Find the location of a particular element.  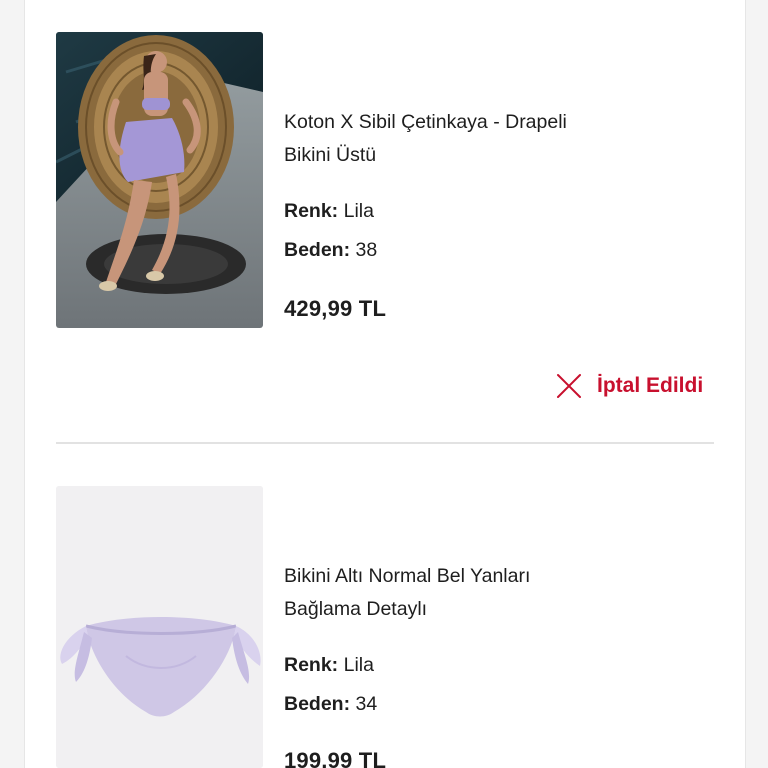

product-title-line: Bikini Üstü is located at coordinates (330, 155).